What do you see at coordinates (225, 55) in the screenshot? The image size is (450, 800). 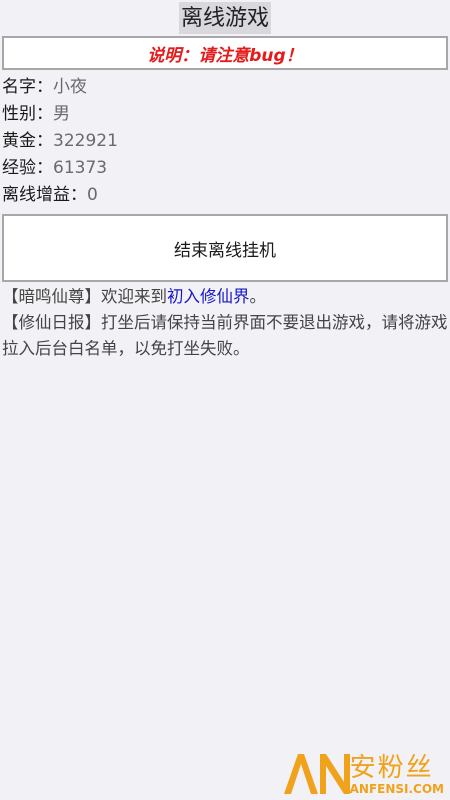 I see `notice-text: 说明：请注意bug！` at bounding box center [225, 55].